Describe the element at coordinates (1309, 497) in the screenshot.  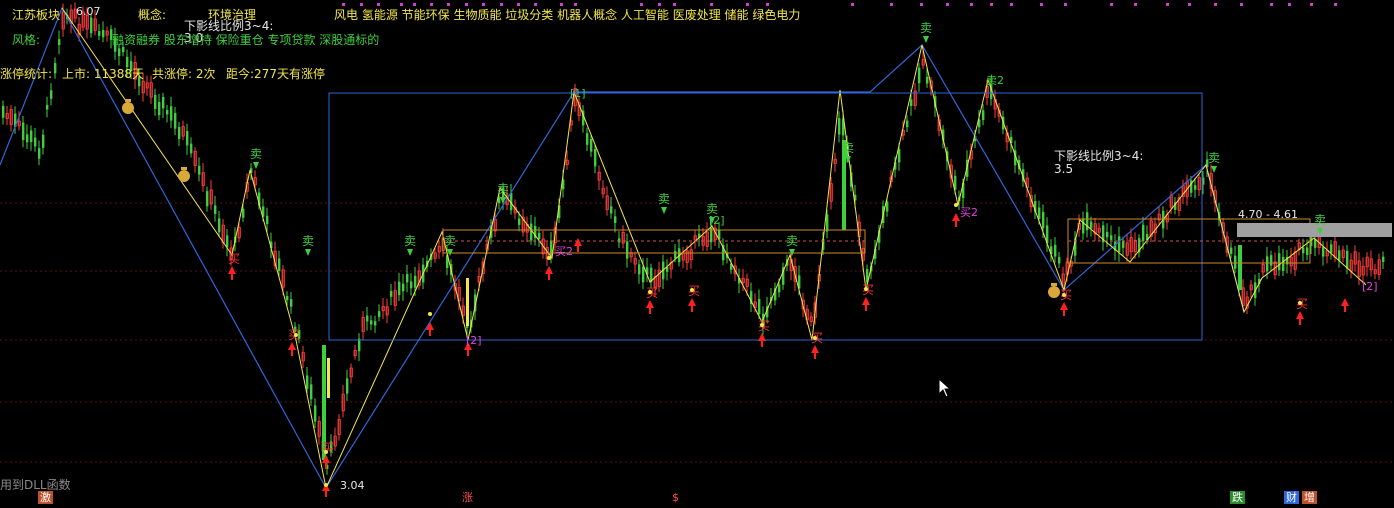
I see `badge-zeng: 增` at that location.